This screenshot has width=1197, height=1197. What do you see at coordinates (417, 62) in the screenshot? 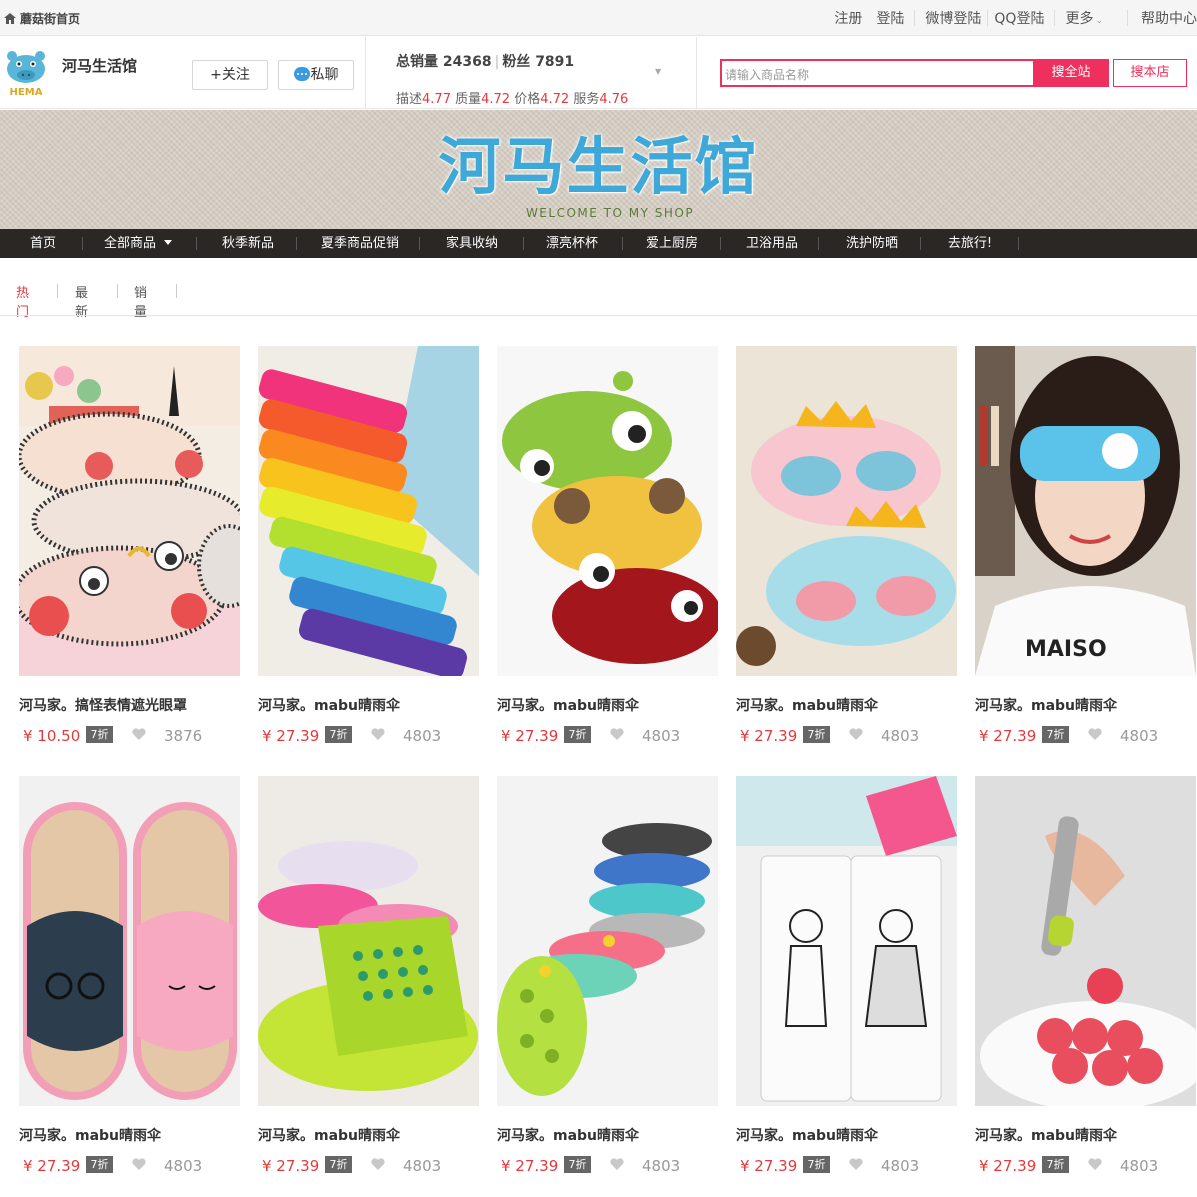
I see `total-sales-label: 总销量` at bounding box center [417, 62].